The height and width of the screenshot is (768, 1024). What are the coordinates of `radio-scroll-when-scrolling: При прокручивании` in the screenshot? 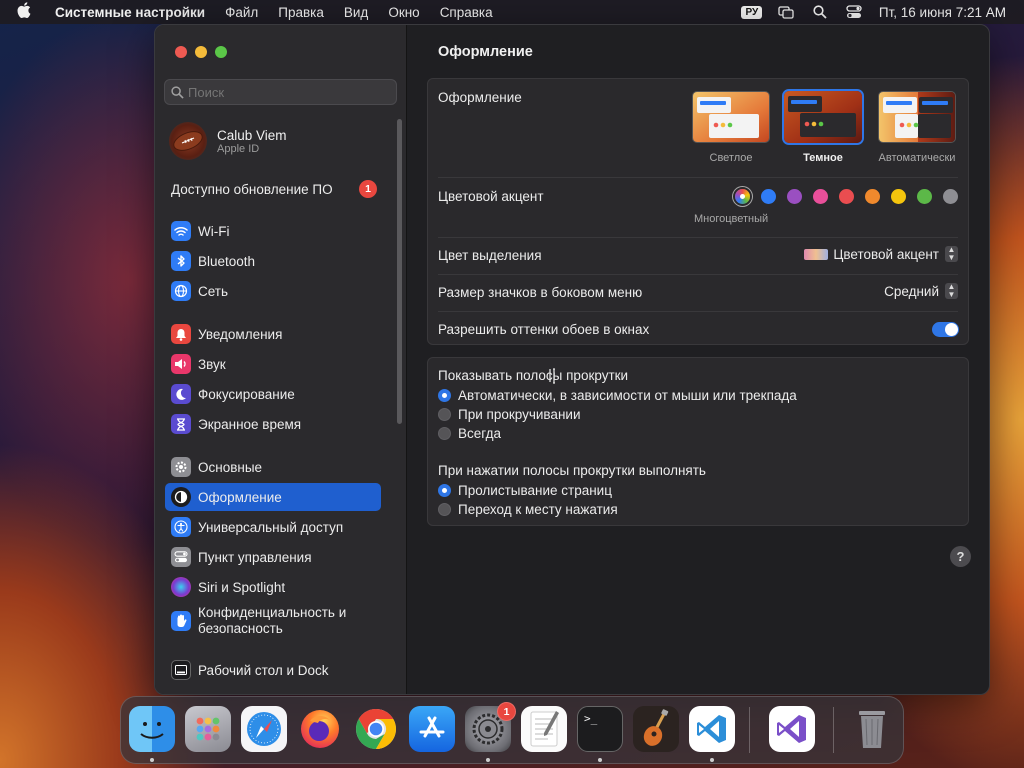 It's located at (509, 414).